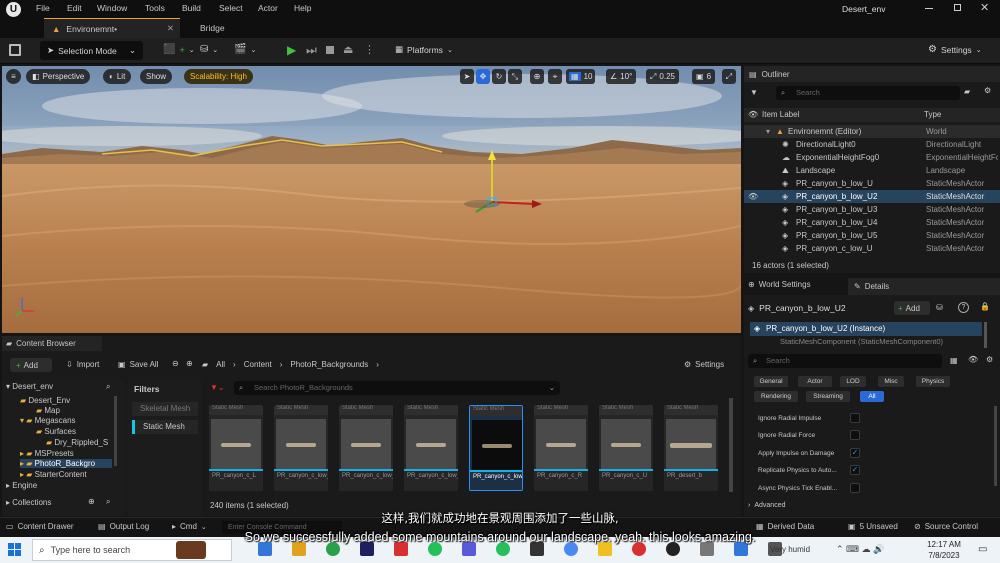 The height and width of the screenshot is (563, 1000). Describe the element at coordinates (258, 364) in the screenshot. I see `breadcrumb-content: Content` at that location.